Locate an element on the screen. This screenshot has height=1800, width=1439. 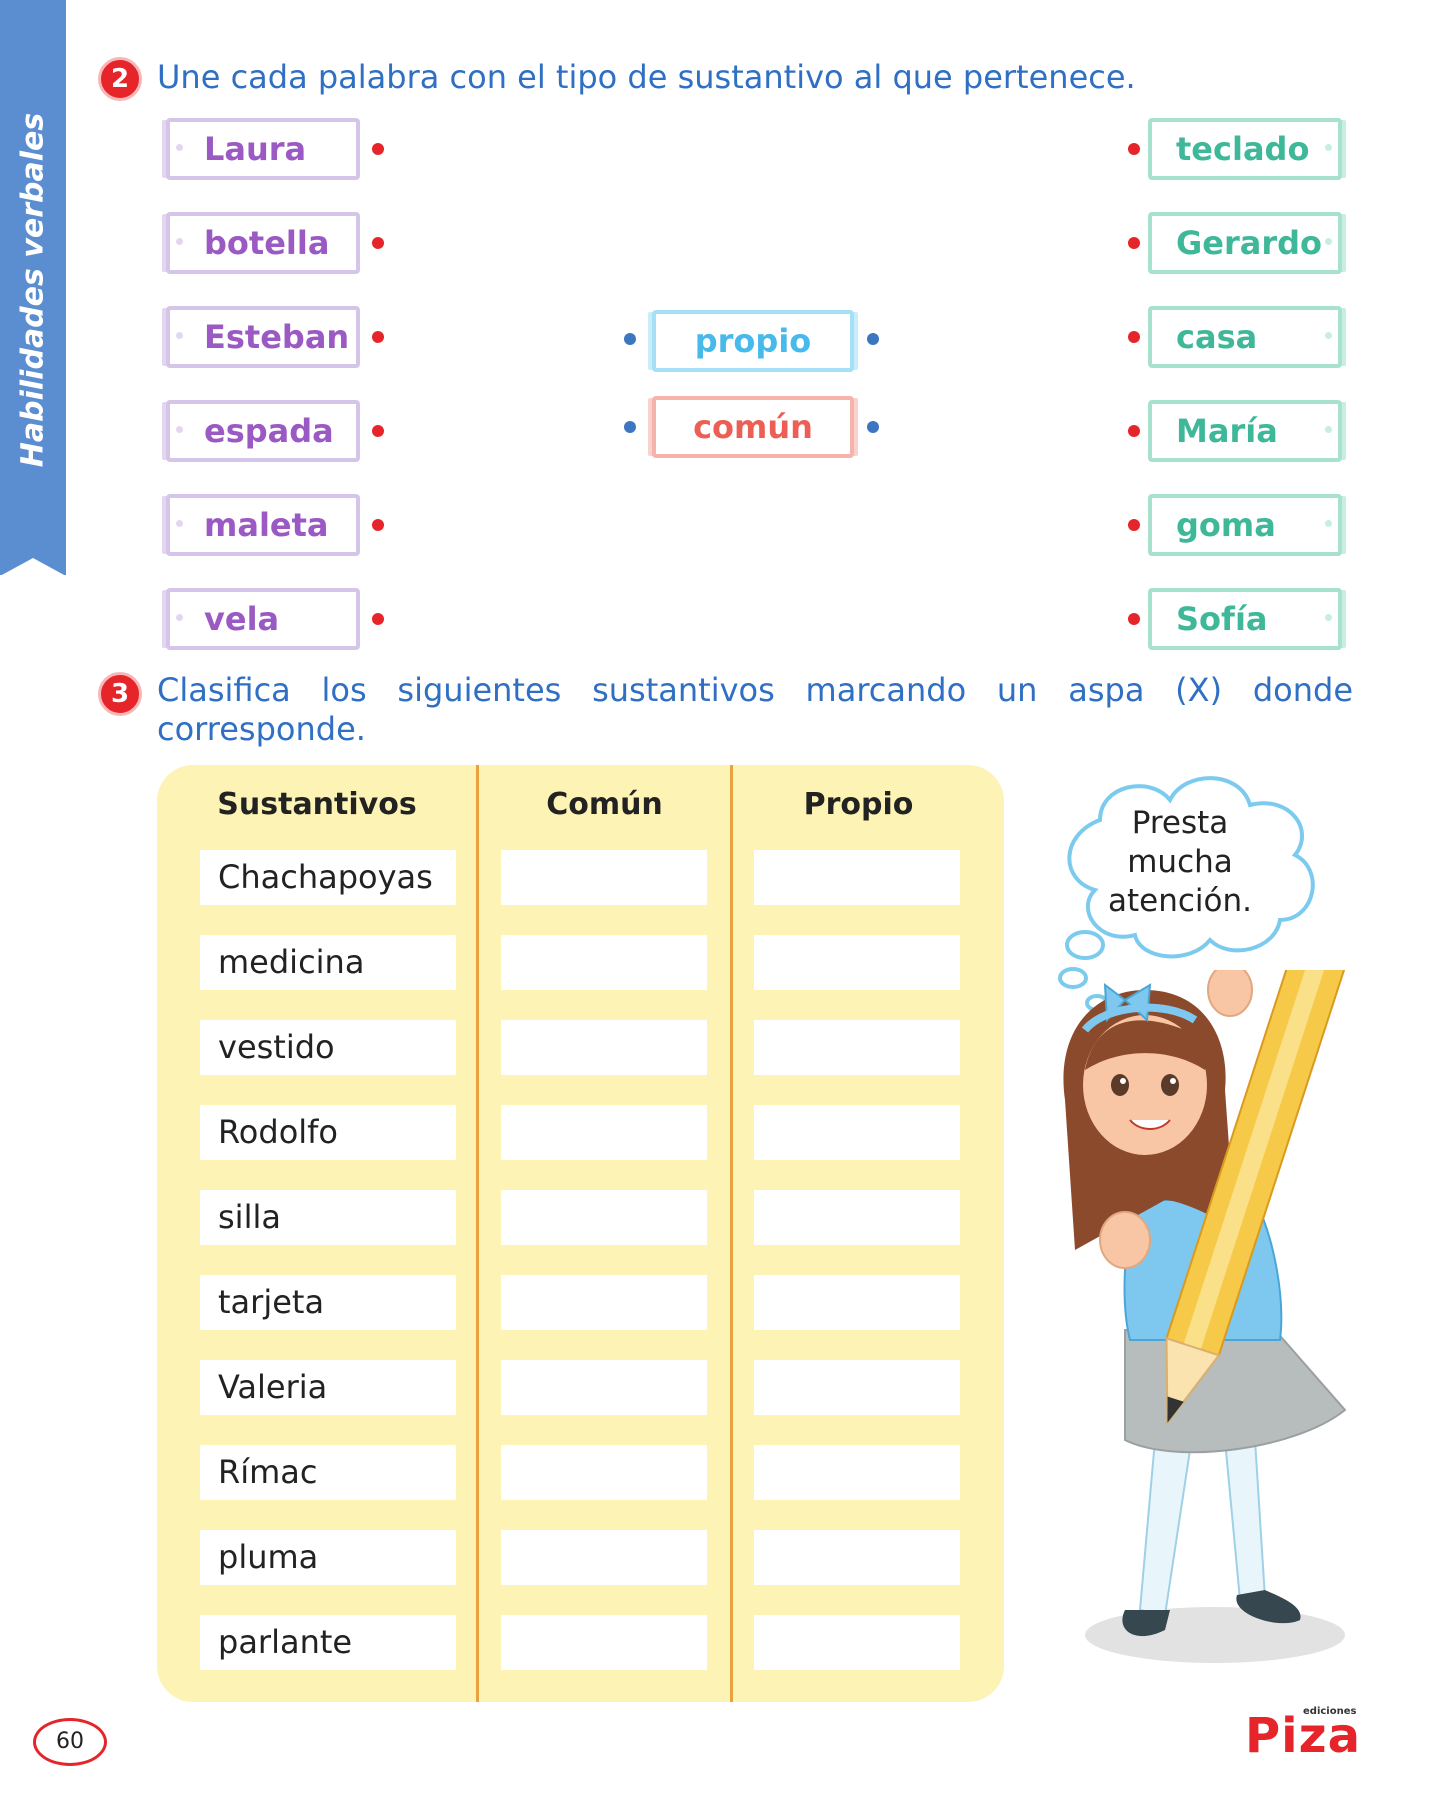
type-tag-propio: propio is located at coordinates (753, 341).